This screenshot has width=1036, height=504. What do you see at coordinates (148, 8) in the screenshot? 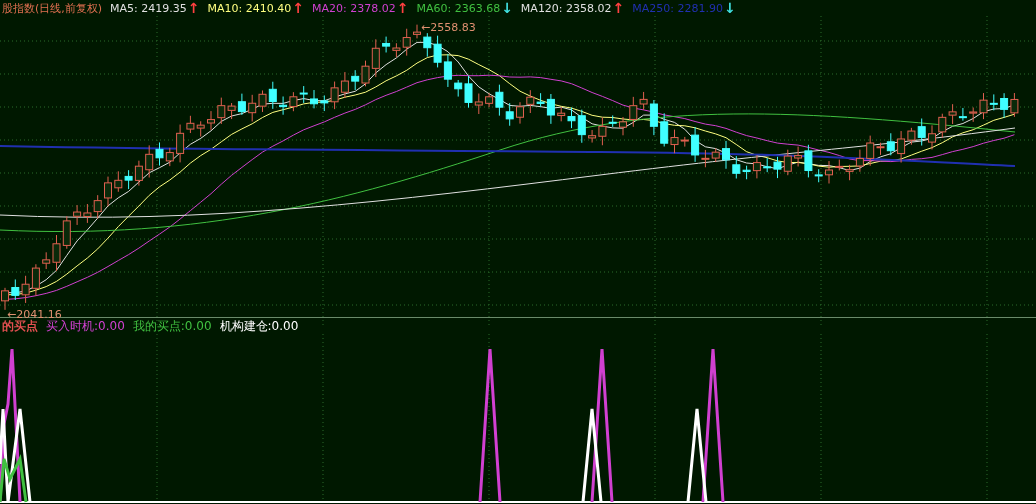
I see `ma-reading: MA5: 2419.35` at bounding box center [148, 8].